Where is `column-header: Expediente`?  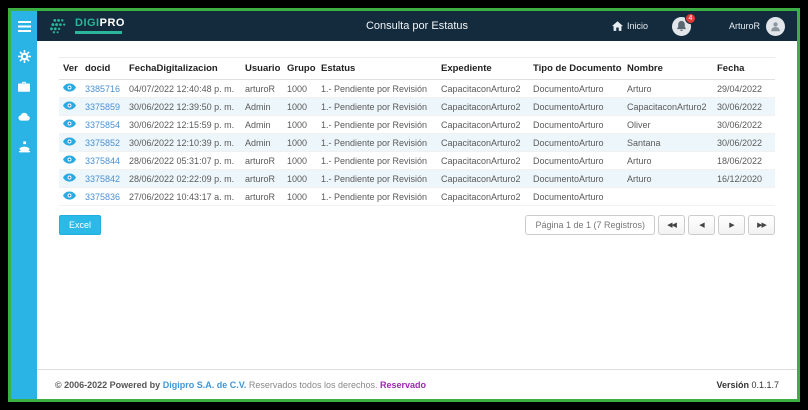
column-header: Expediente is located at coordinates (483, 68).